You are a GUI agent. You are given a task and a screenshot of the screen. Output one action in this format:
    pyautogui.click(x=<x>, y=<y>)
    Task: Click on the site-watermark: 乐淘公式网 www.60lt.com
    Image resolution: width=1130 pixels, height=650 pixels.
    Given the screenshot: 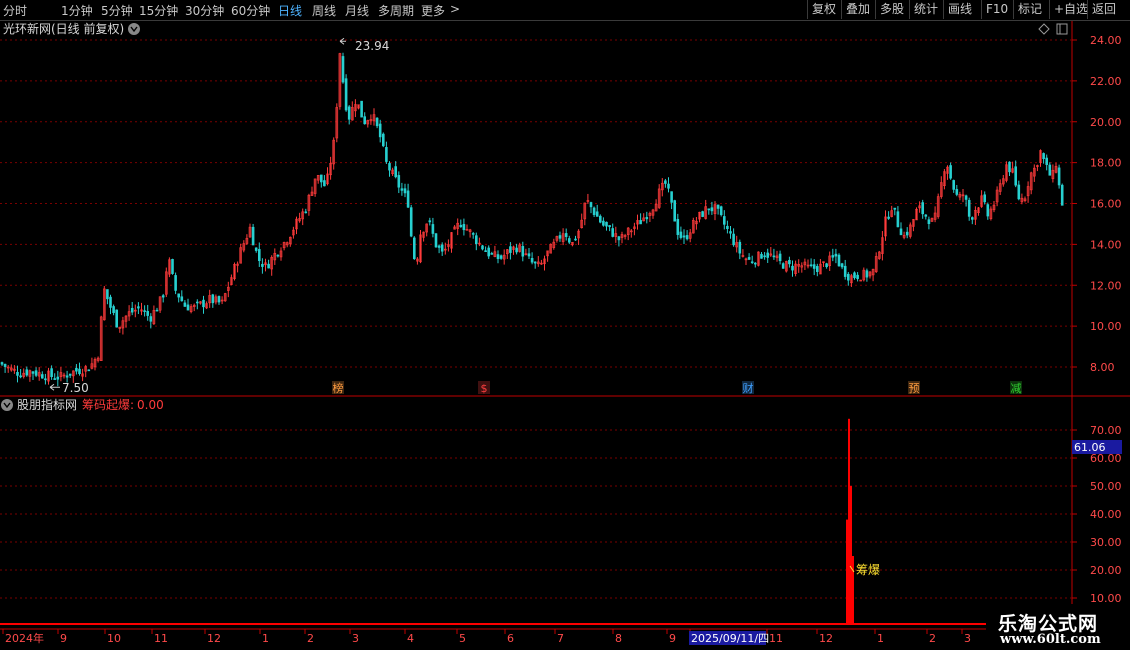 What is the action you would take?
    pyautogui.click(x=1058, y=627)
    